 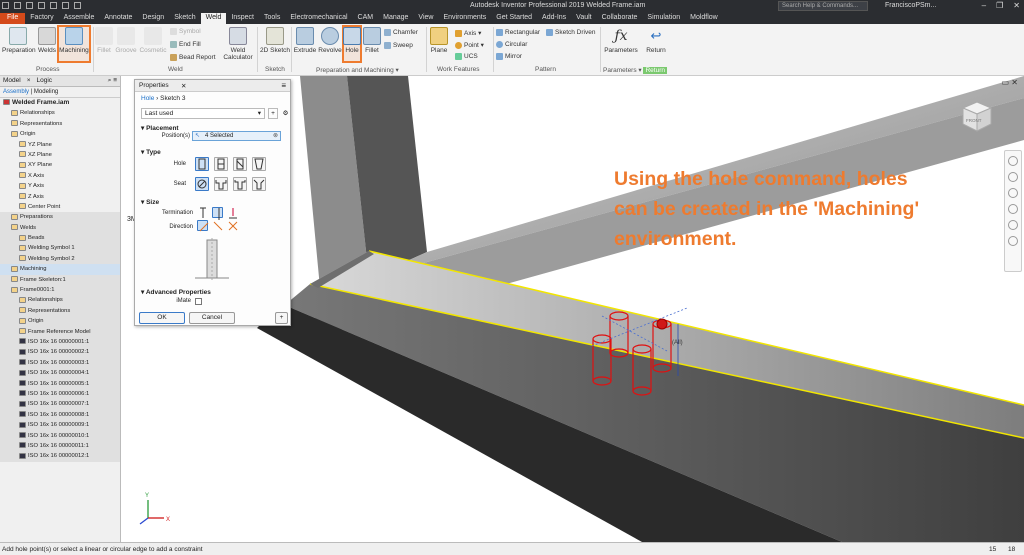 What do you see at coordinates (203, 113) in the screenshot?
I see `preset-dropdown: Last used ▾` at bounding box center [203, 113].